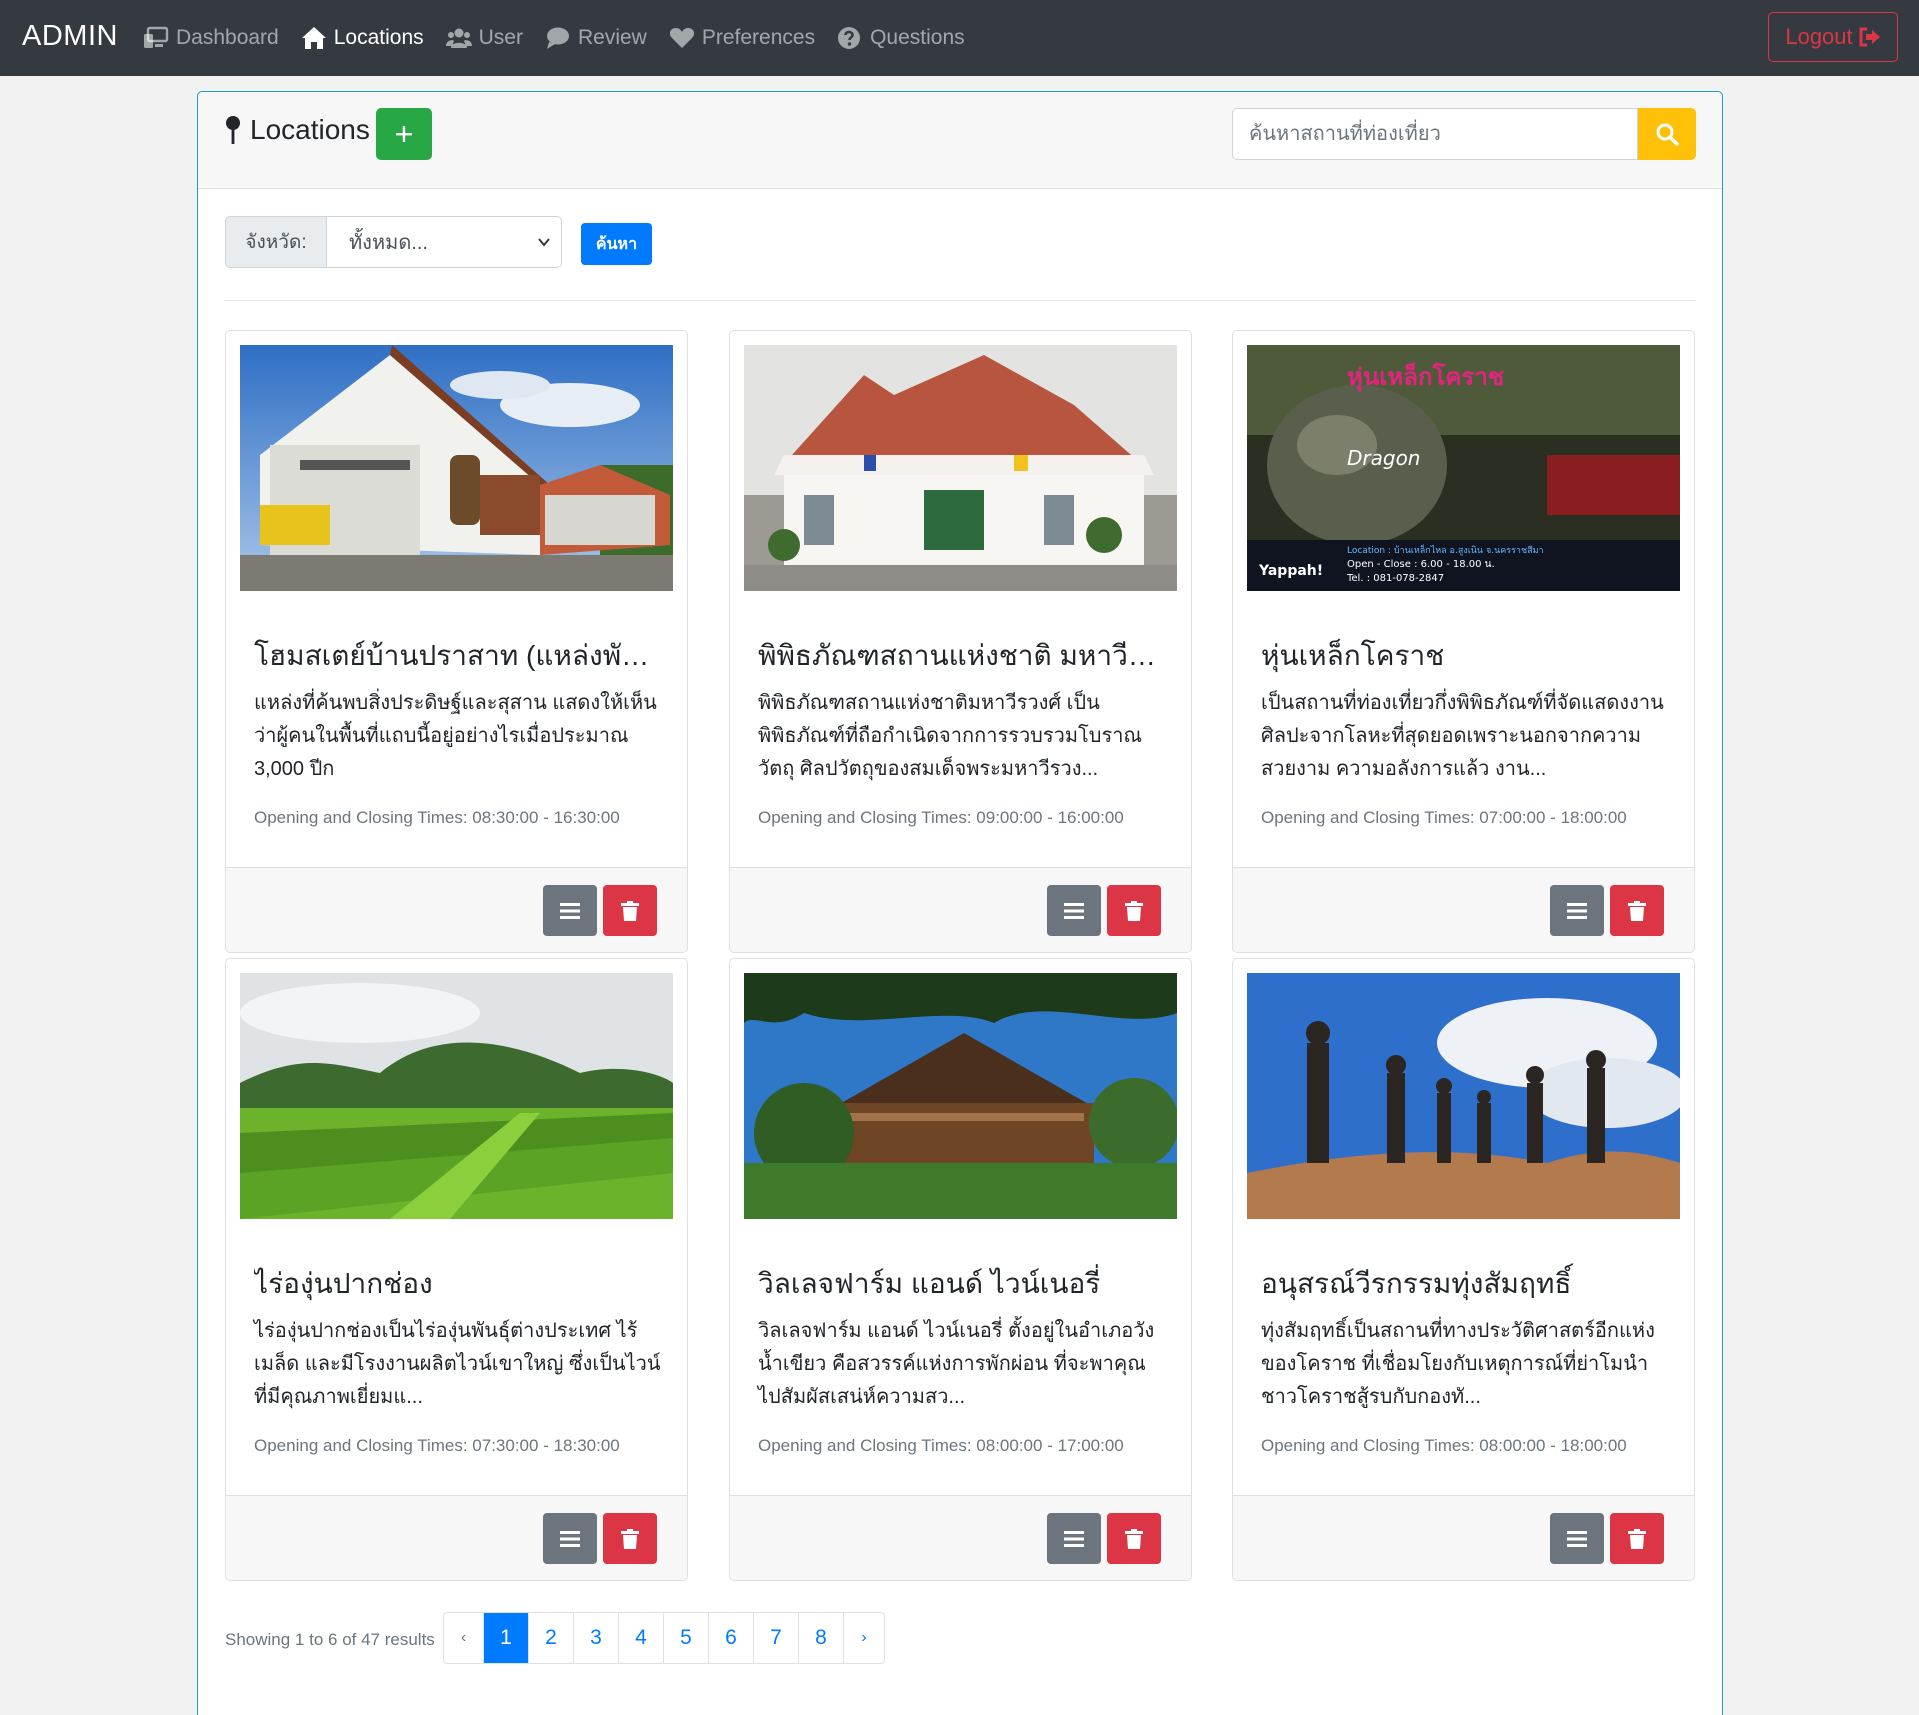 The image size is (1919, 1715). What do you see at coordinates (849, 38) in the screenshot?
I see `question-circle-icon` at bounding box center [849, 38].